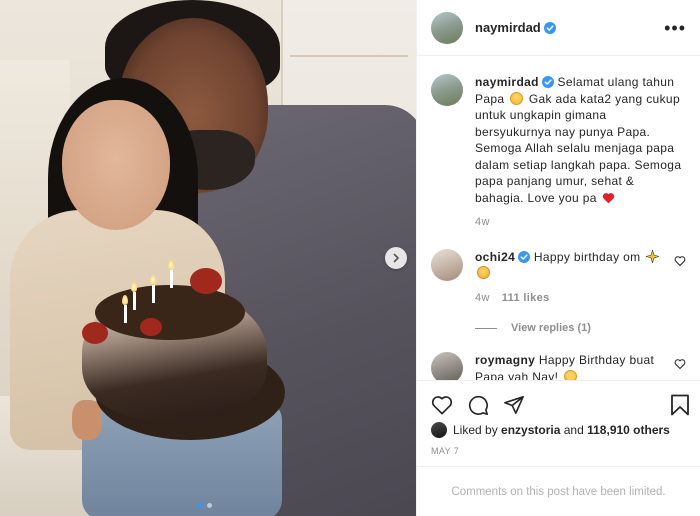 Image resolution: width=700 pixels, height=516 pixels. Describe the element at coordinates (558, 453) in the screenshot. I see `post-date: MAY 7` at that location.